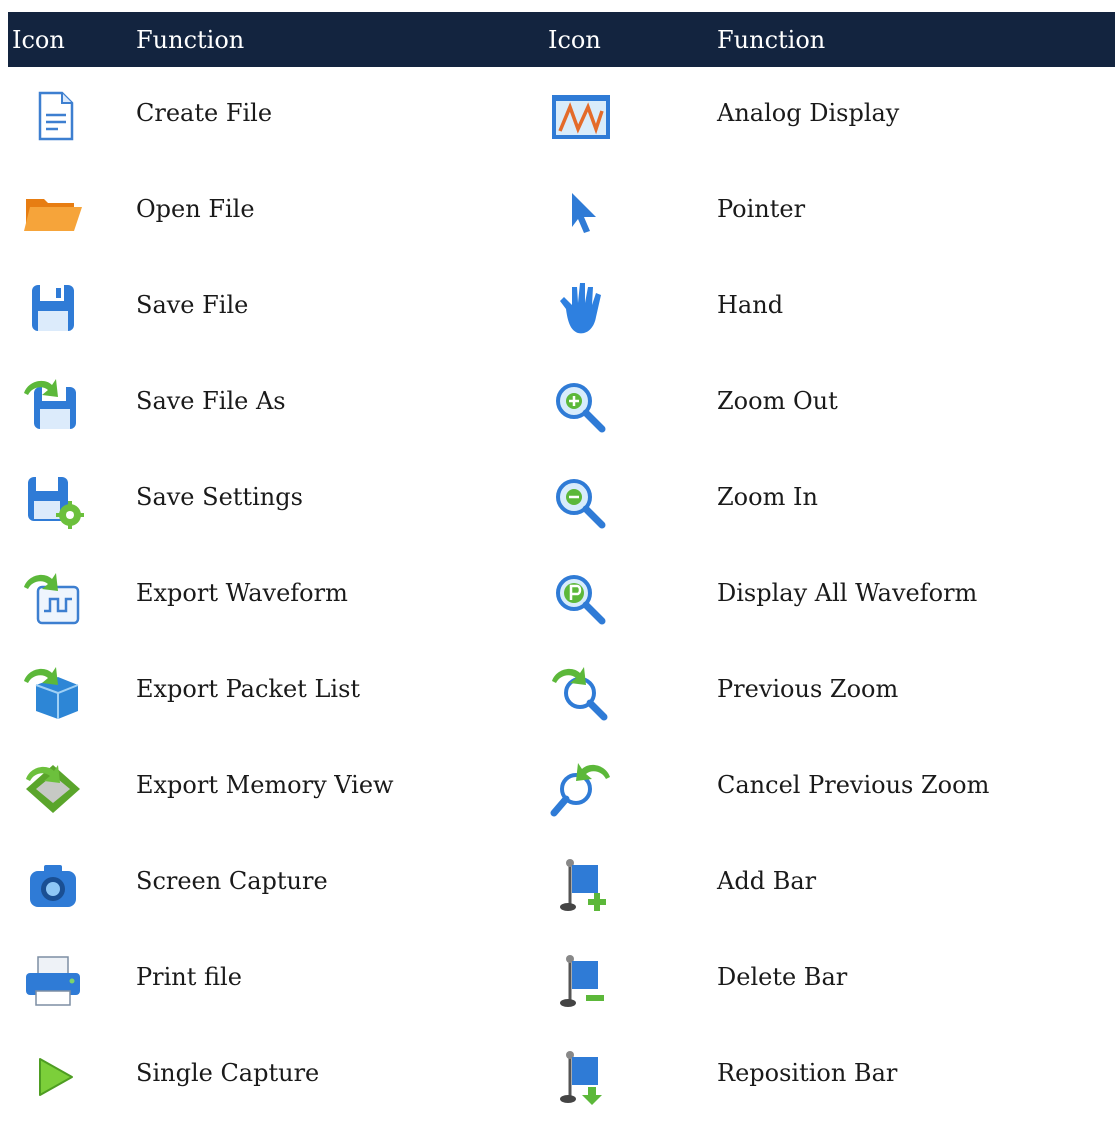  Describe the element at coordinates (808, 689) in the screenshot. I see `function-label: Previous Zoom` at that location.